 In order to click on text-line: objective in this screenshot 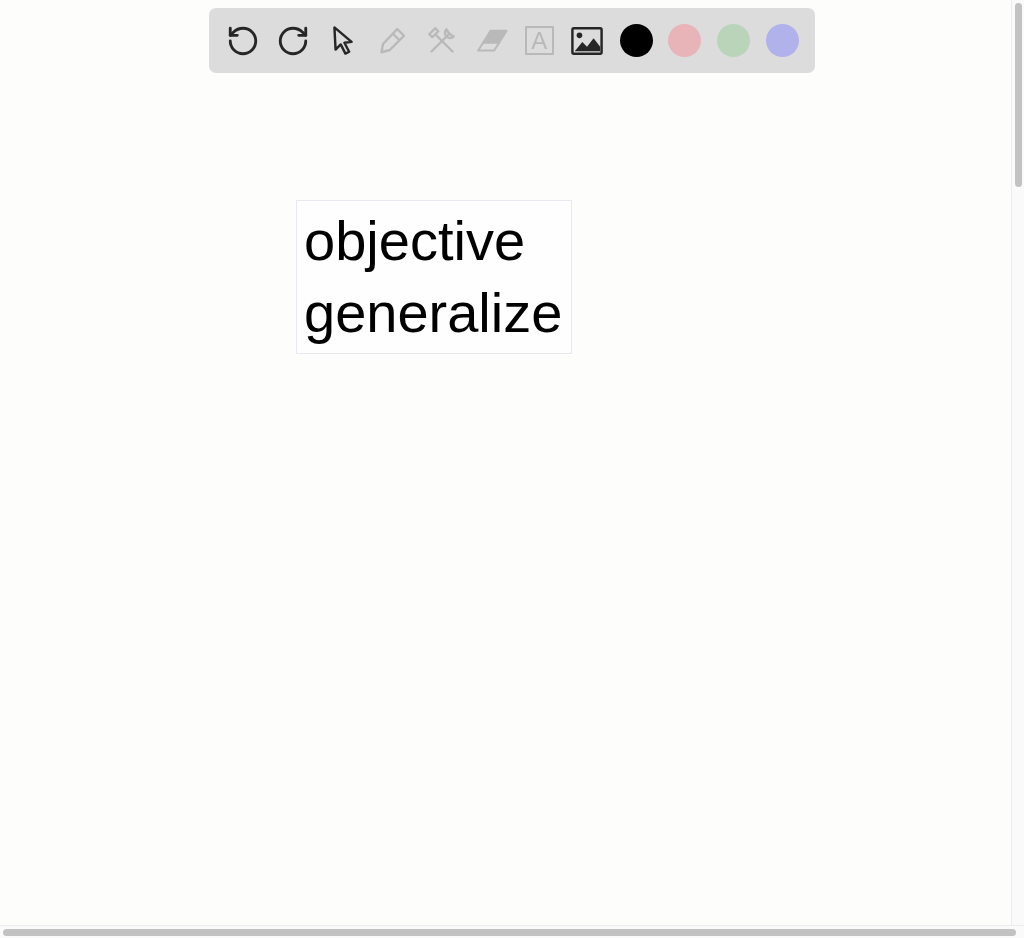, I will do `click(415, 241)`.